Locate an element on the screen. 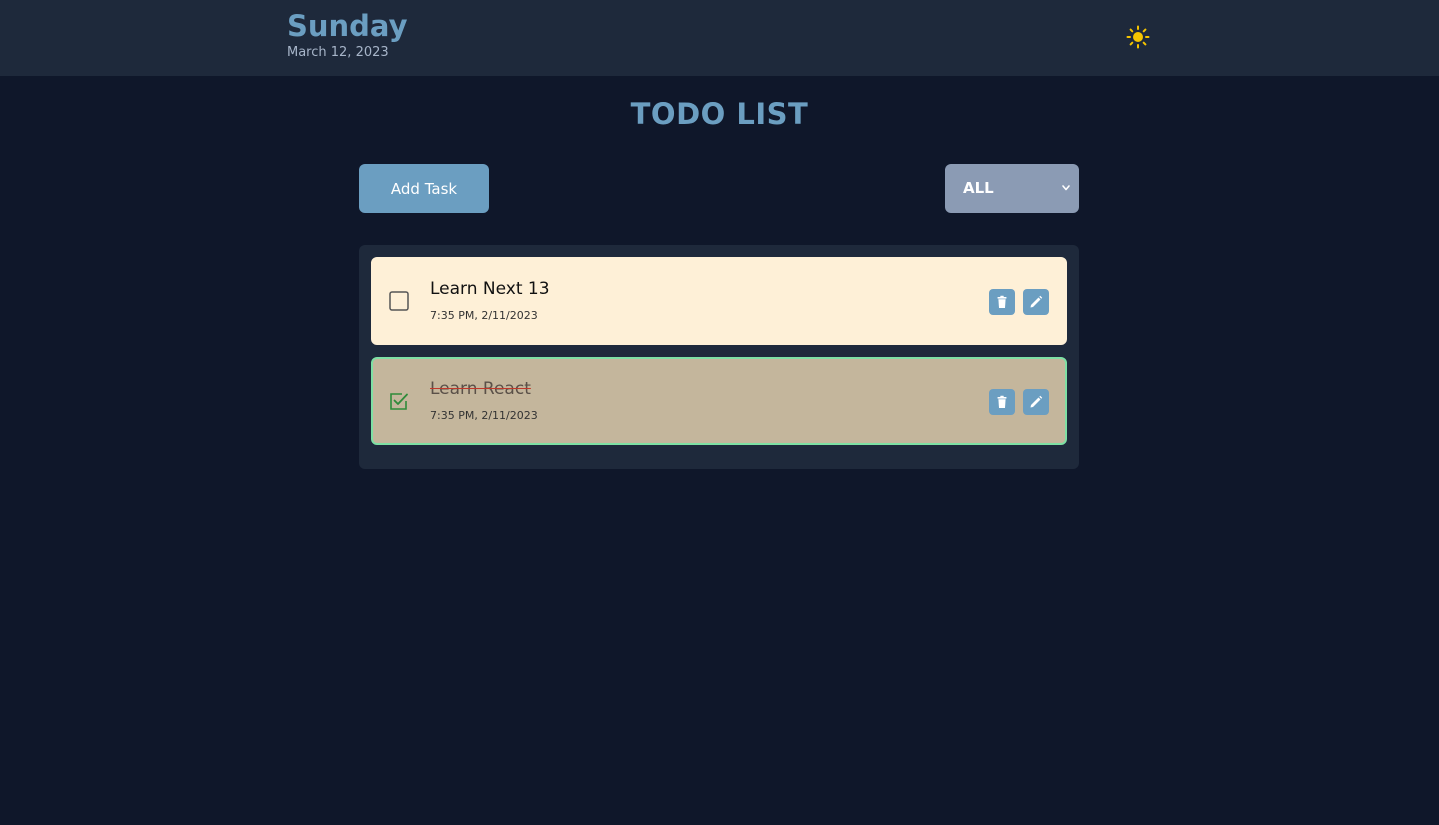 The width and height of the screenshot is (1439, 825). checkbox-unchecked-icon is located at coordinates (399, 301).